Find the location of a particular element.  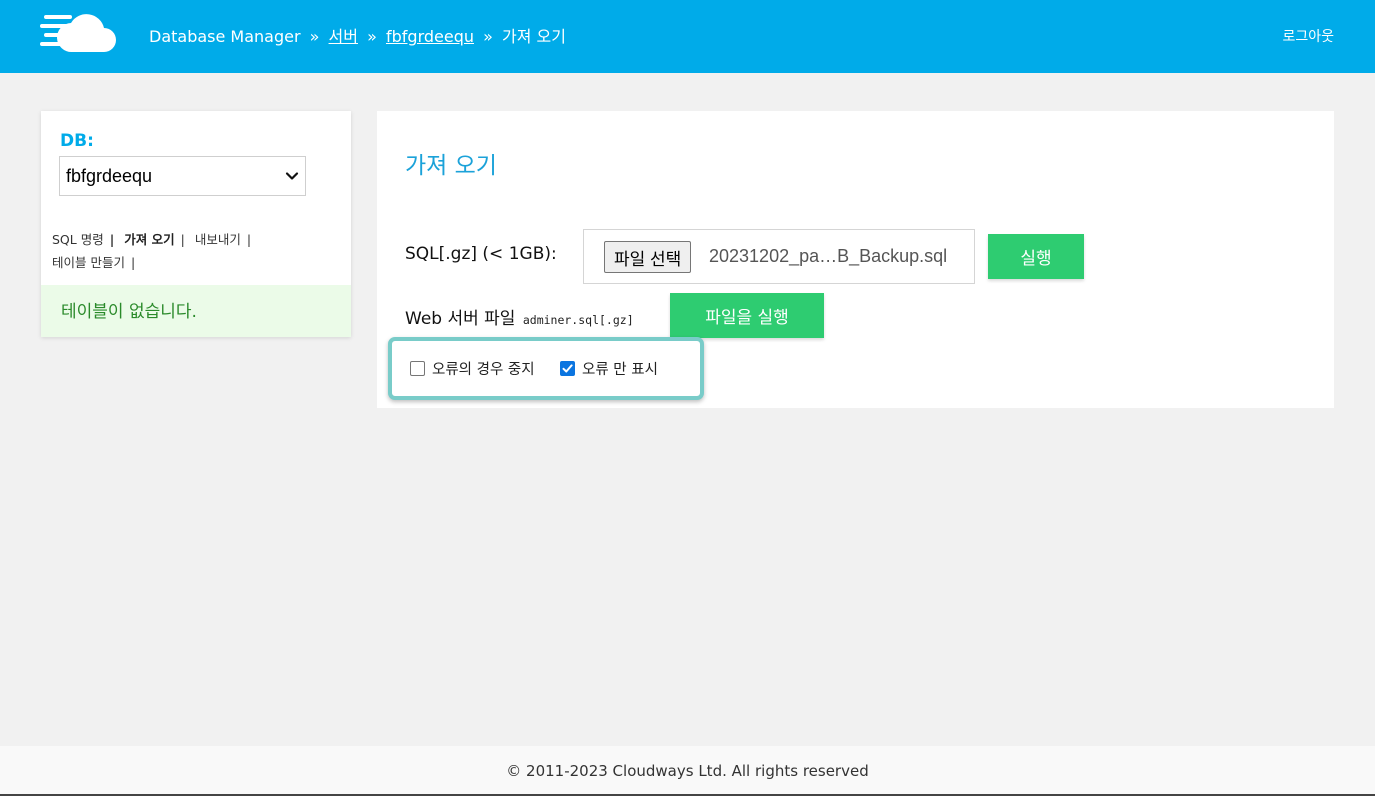

stop-on-error-option: 오류의 경우 중지 is located at coordinates (472, 368).